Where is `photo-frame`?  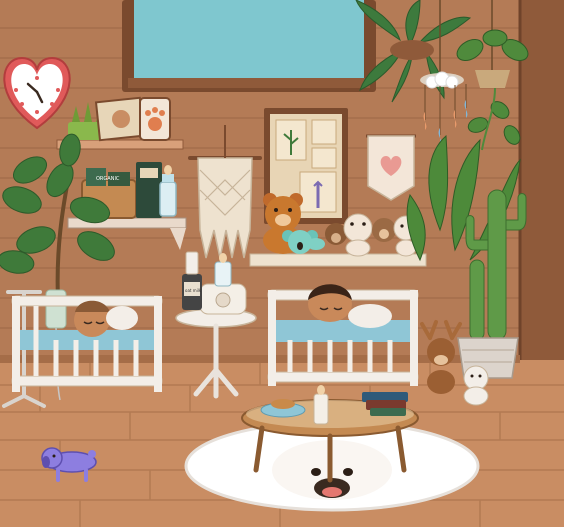
photo-frame is located at coordinates (119, 119).